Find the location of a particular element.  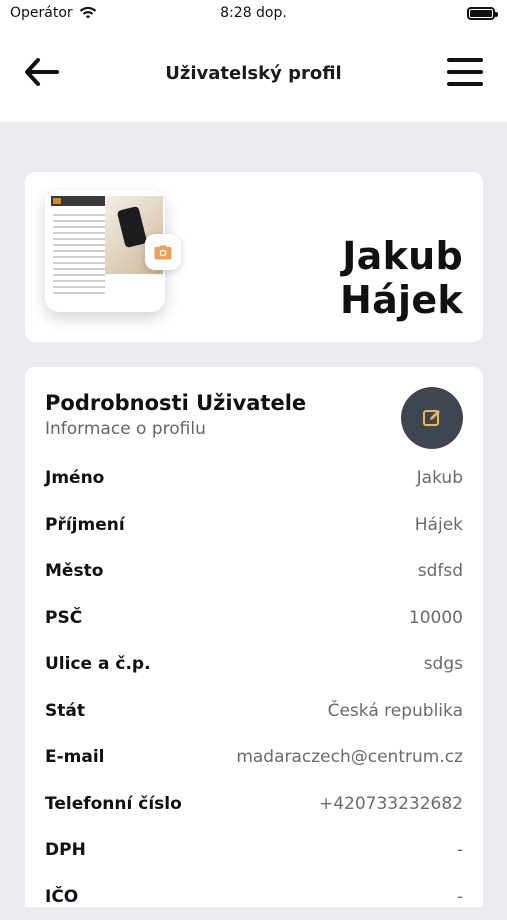

detail-value: madaraczech@centrum.cz is located at coordinates (349, 757).